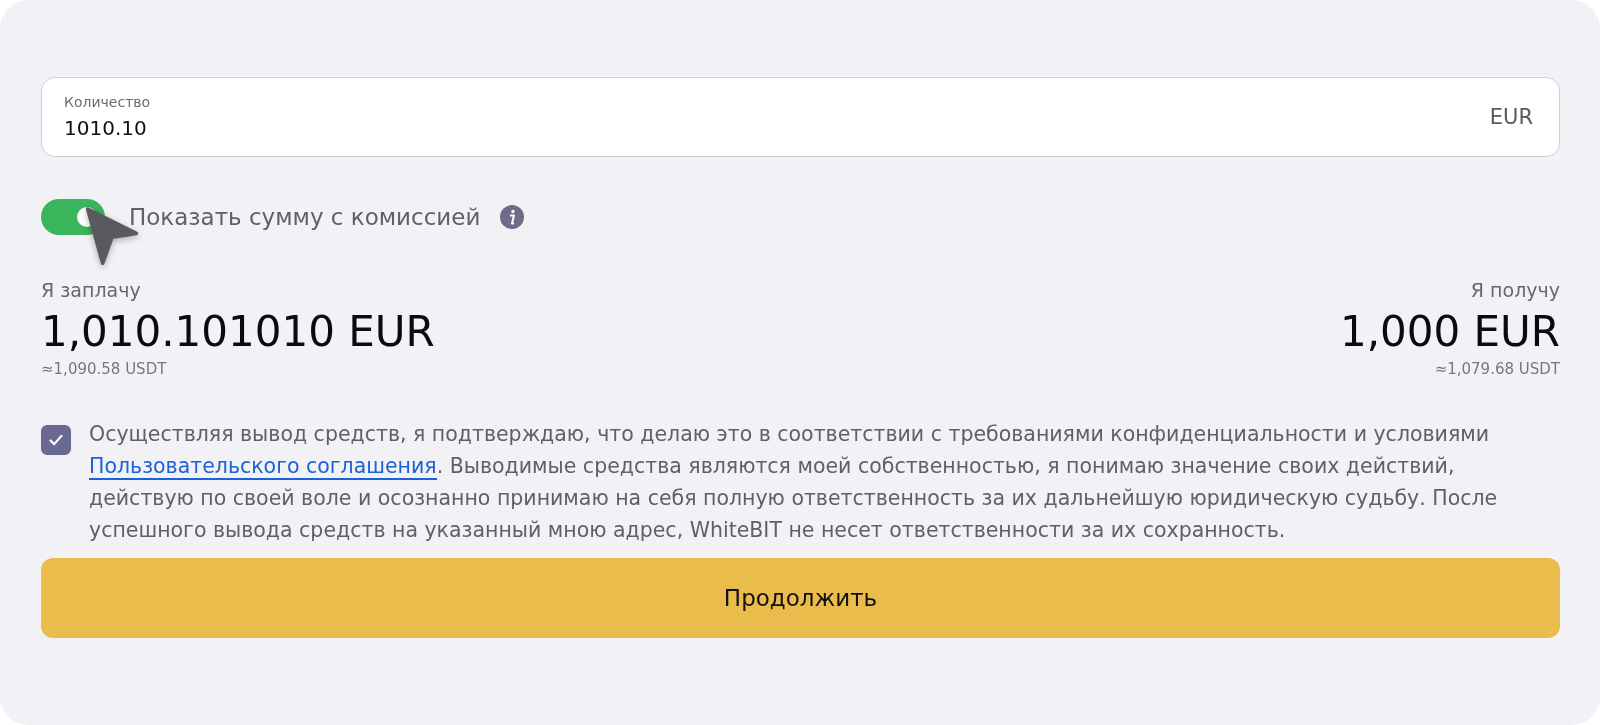  What do you see at coordinates (1449, 331) in the screenshot?
I see `receive-amount: 1,000 EUR` at bounding box center [1449, 331].